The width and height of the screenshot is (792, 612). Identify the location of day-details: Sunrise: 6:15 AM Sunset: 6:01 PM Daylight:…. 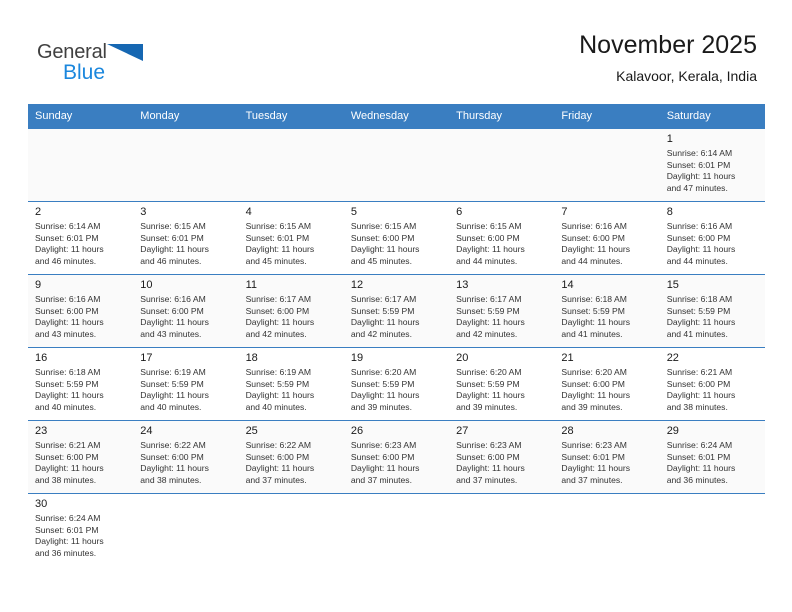
(186, 244).